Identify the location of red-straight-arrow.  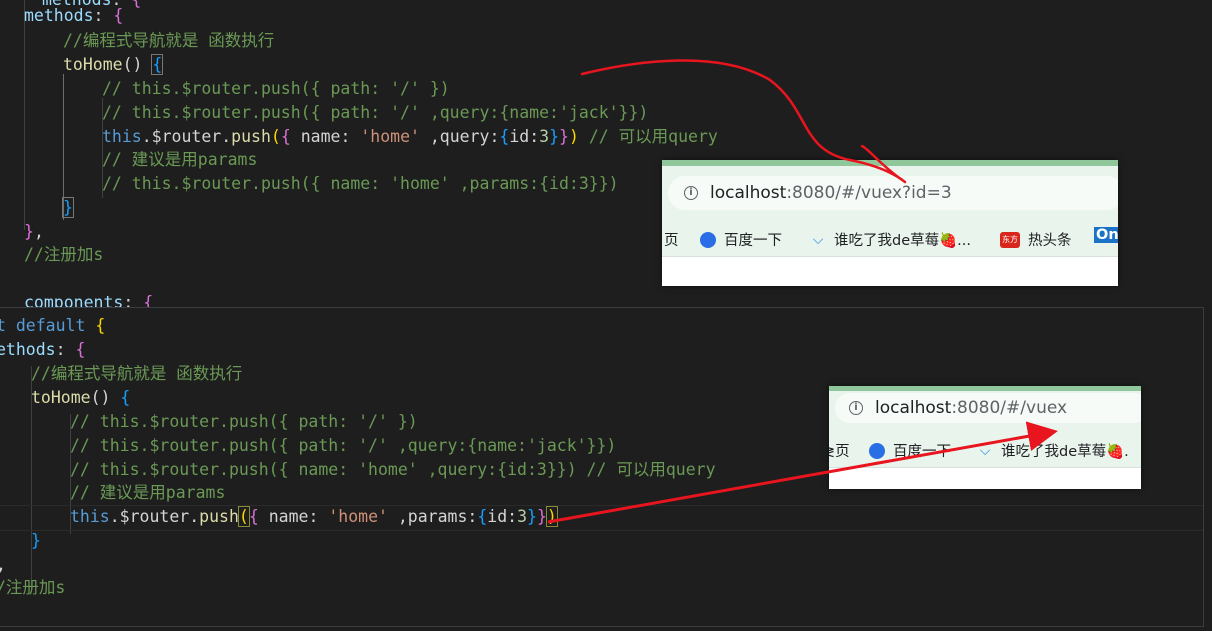
(802, 472).